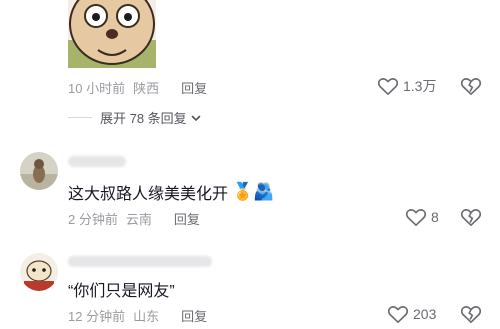 This screenshot has height=329, width=500. I want to click on cartoon-sticker, so click(112, 34).